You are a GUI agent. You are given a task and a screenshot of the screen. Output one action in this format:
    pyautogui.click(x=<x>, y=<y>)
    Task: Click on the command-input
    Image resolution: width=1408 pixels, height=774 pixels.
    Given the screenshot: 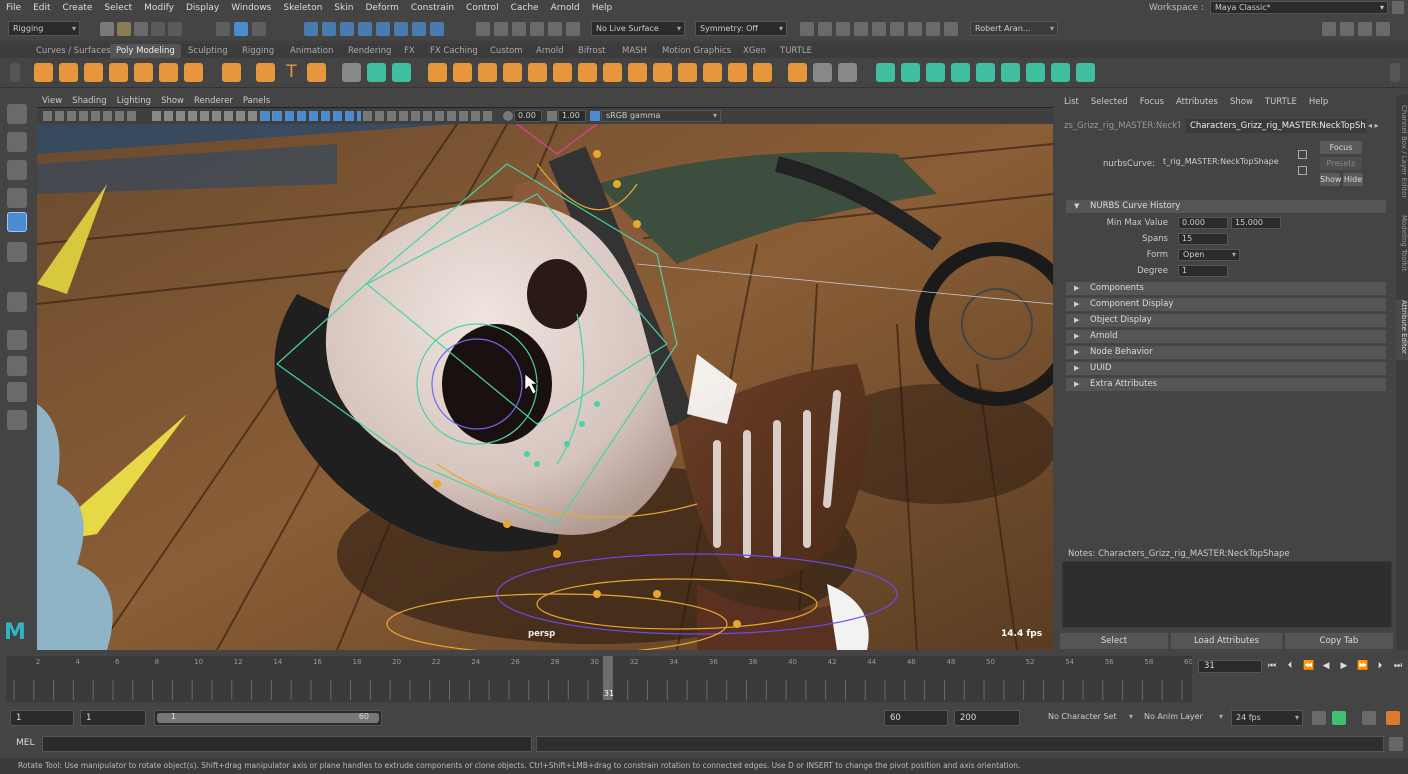 What is the action you would take?
    pyautogui.click(x=287, y=744)
    